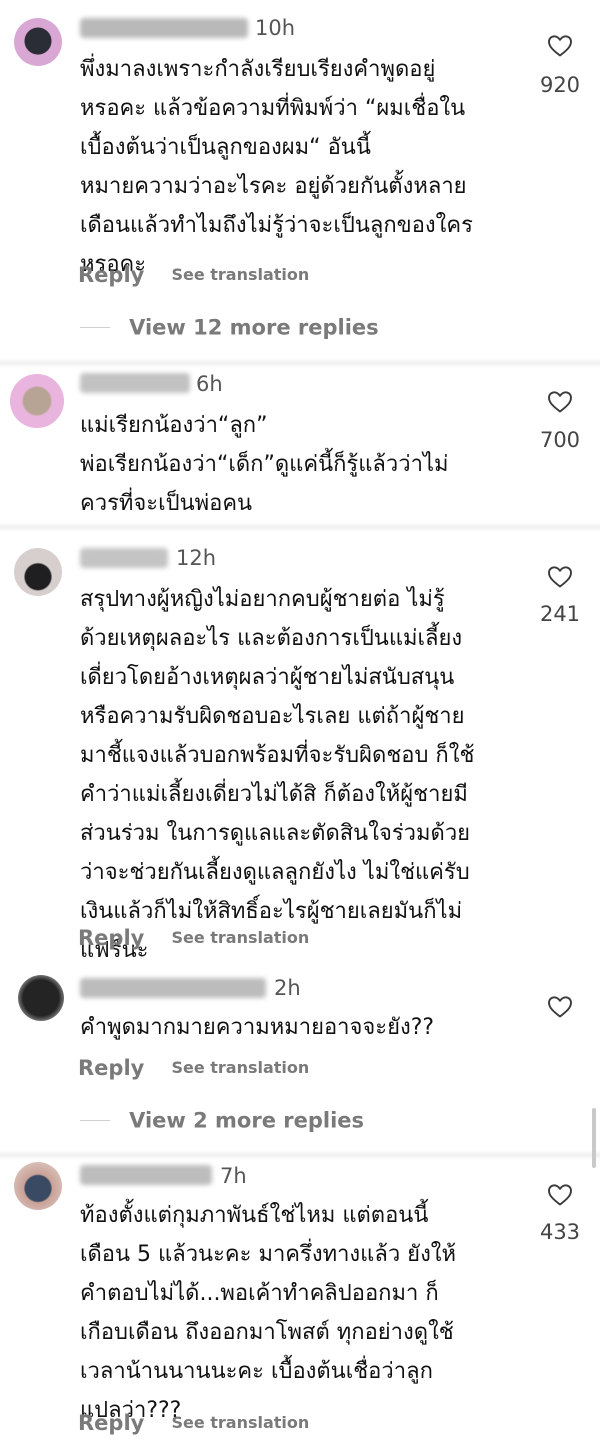  I want to click on comment-time: 7h, so click(233, 1176).